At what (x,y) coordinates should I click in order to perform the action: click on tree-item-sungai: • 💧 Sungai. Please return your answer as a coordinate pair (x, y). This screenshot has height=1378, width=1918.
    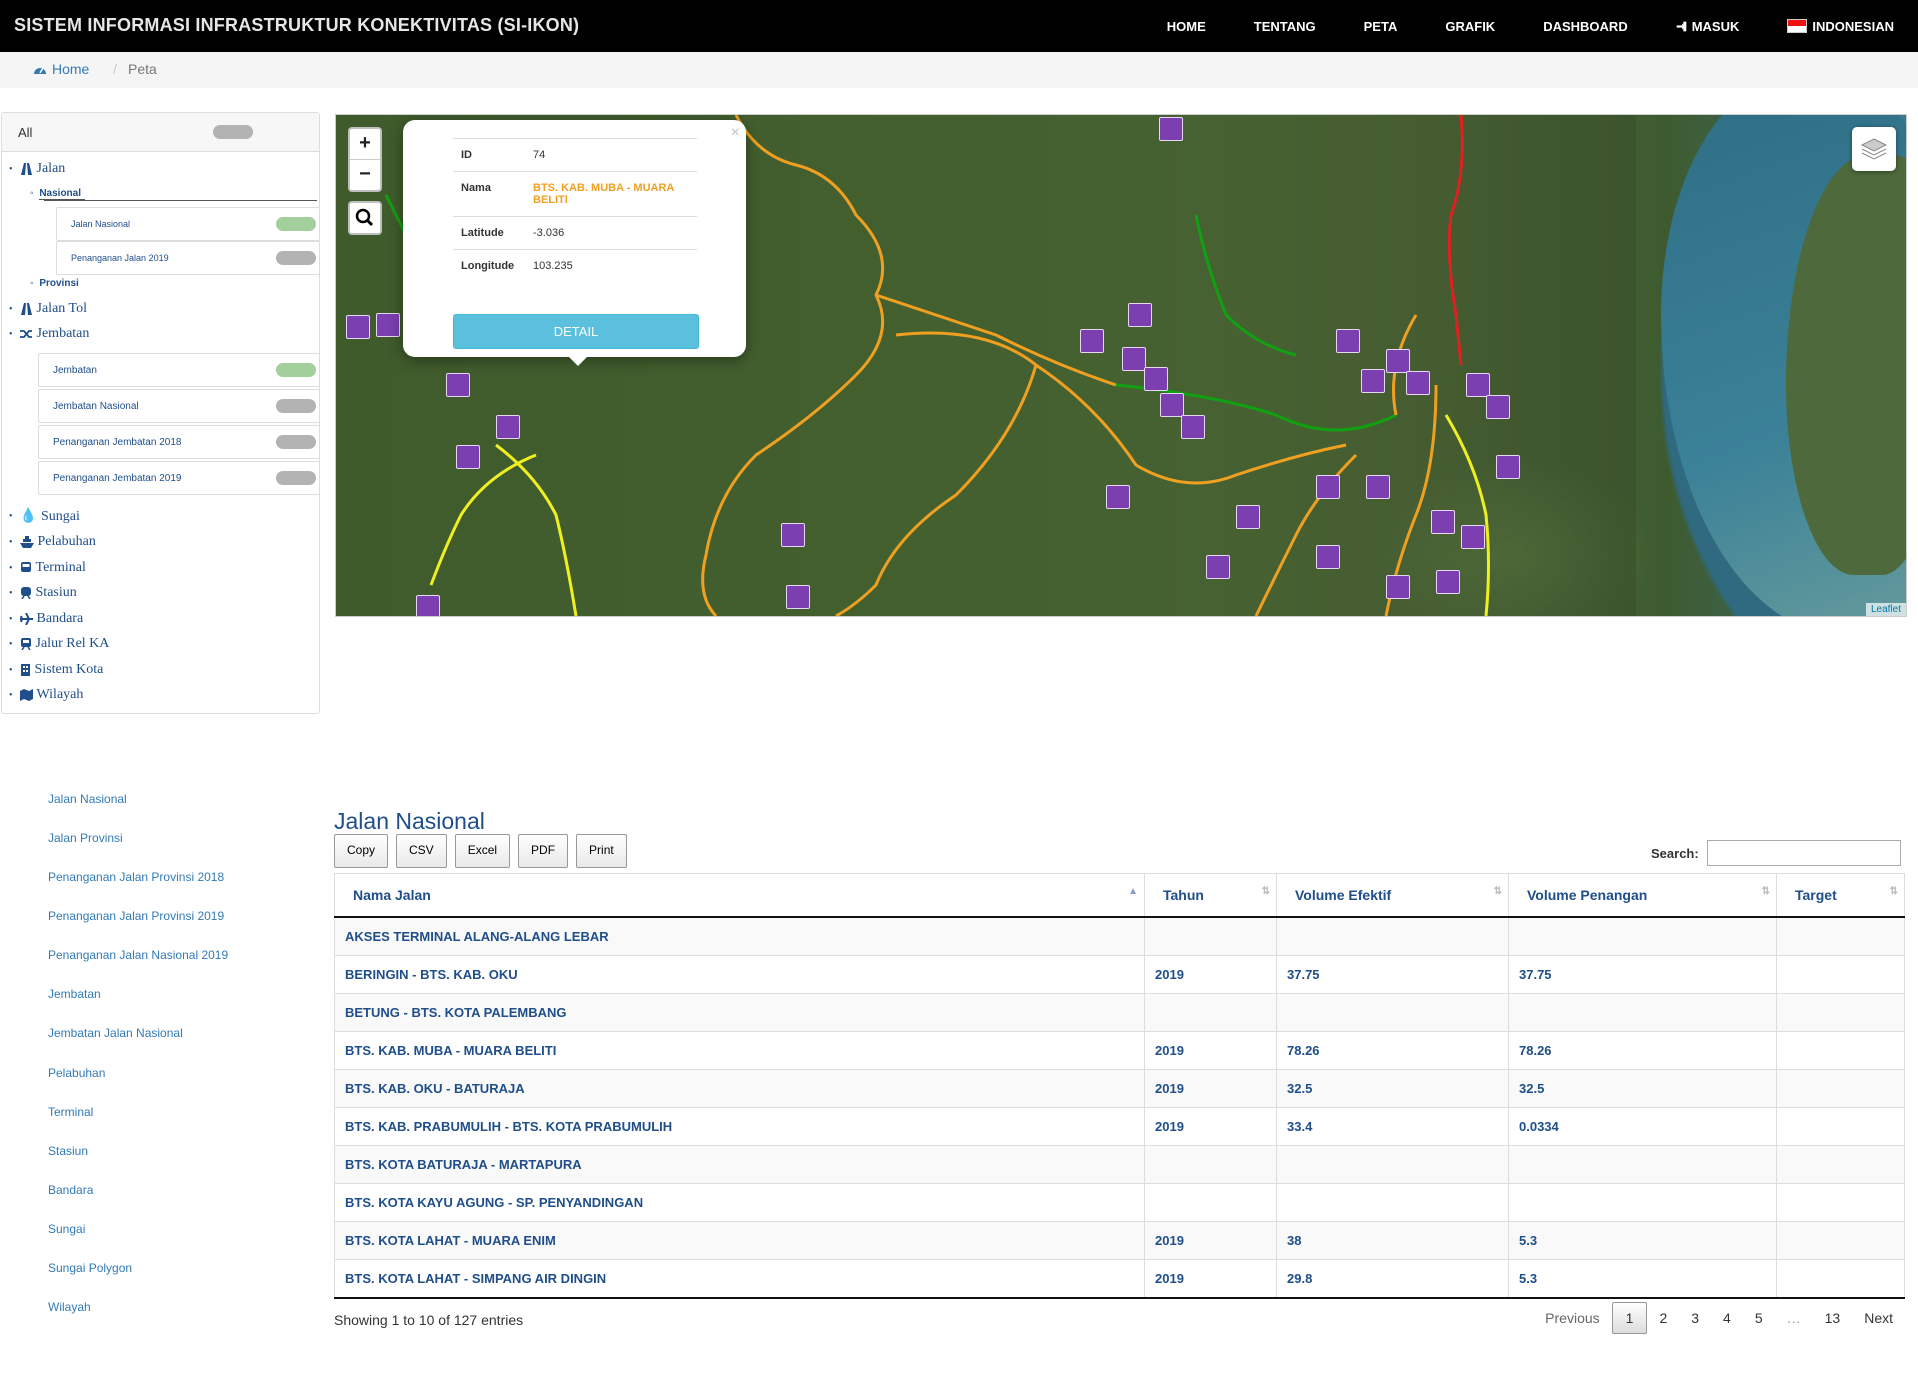
    Looking at the image, I should click on (44, 516).